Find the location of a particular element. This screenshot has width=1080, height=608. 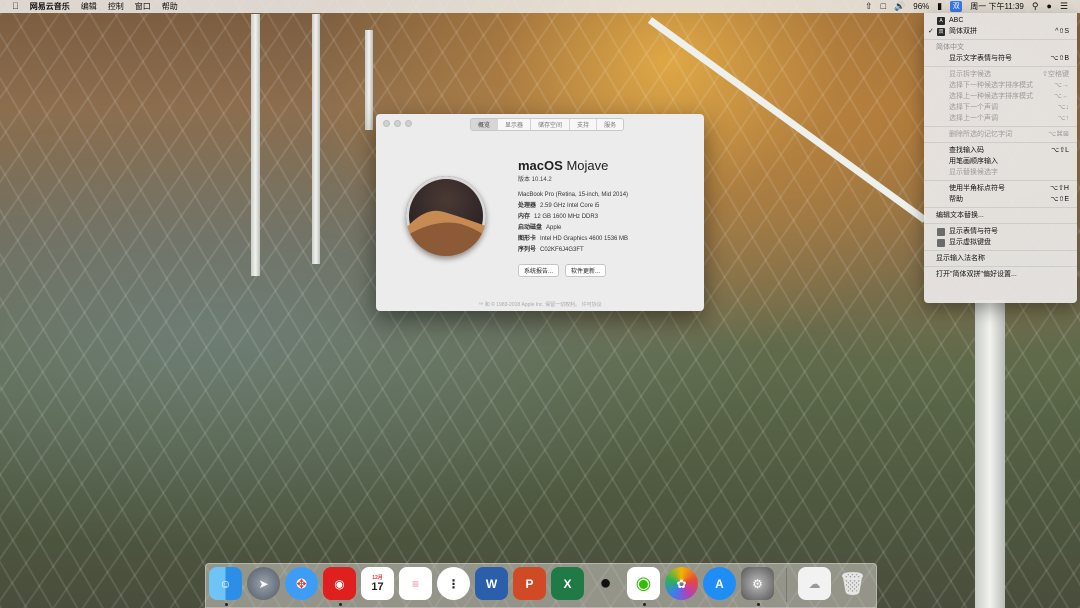

menu-edit: 编辑 is located at coordinates (89, 6).